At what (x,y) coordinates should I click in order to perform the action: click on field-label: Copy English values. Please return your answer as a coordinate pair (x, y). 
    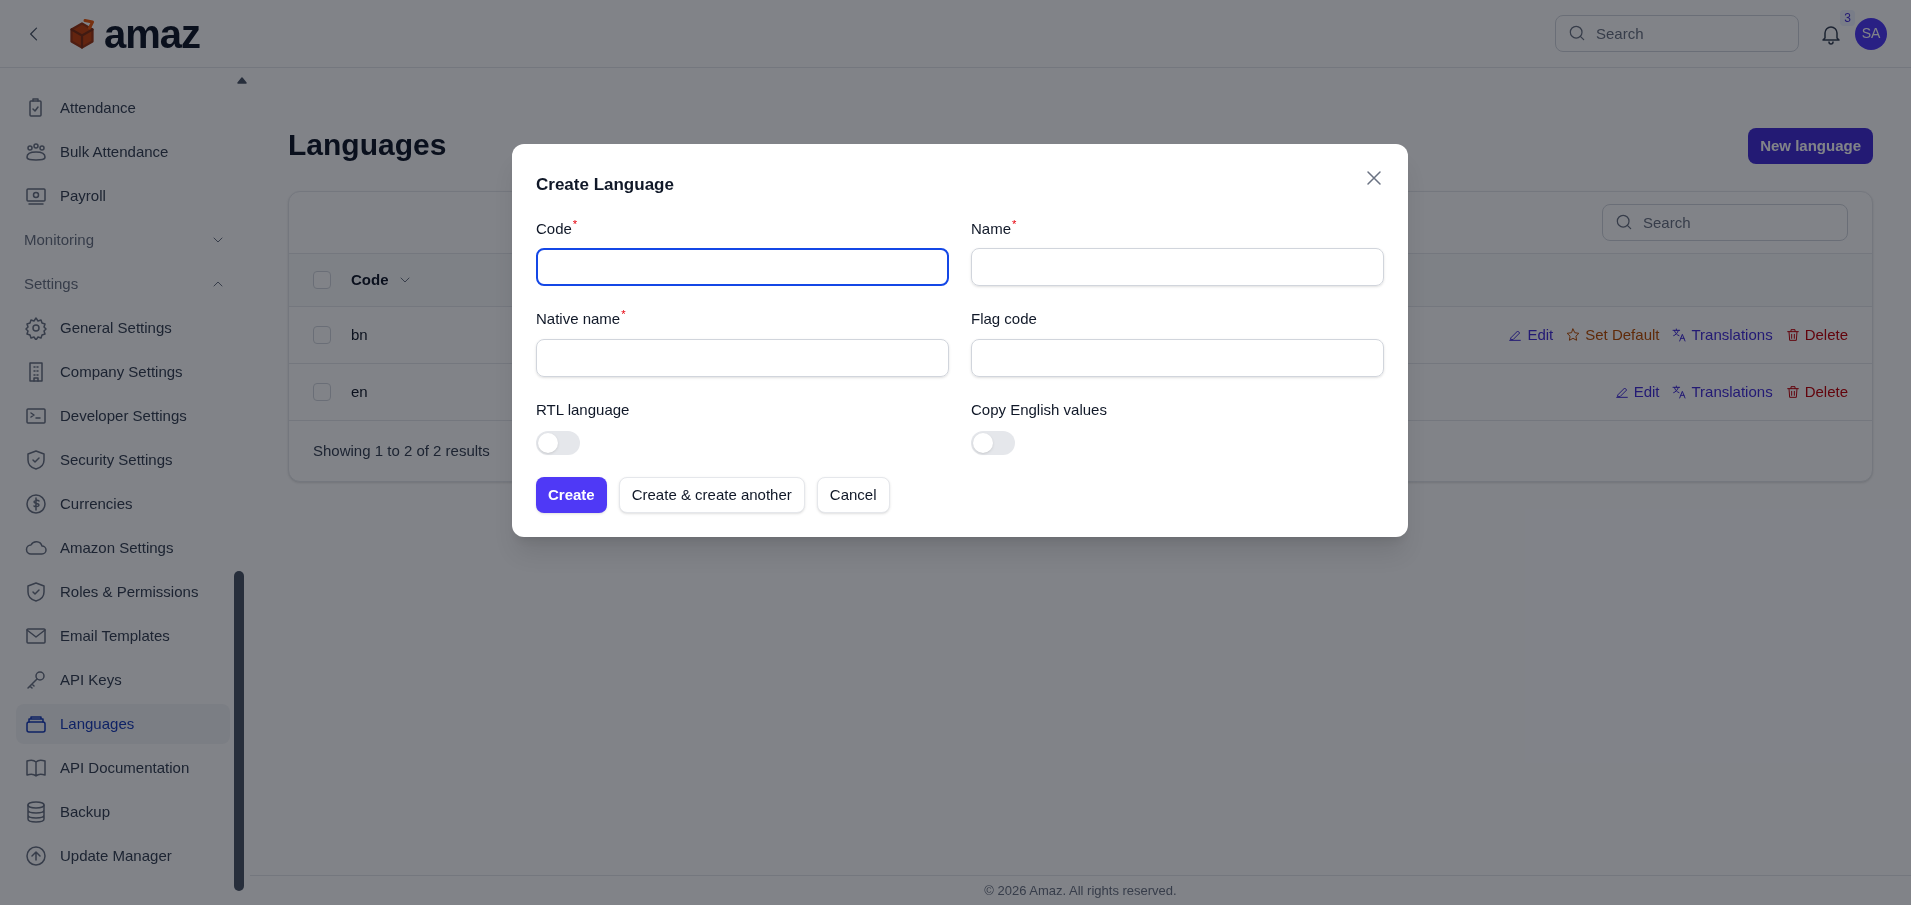
    Looking at the image, I should click on (1039, 409).